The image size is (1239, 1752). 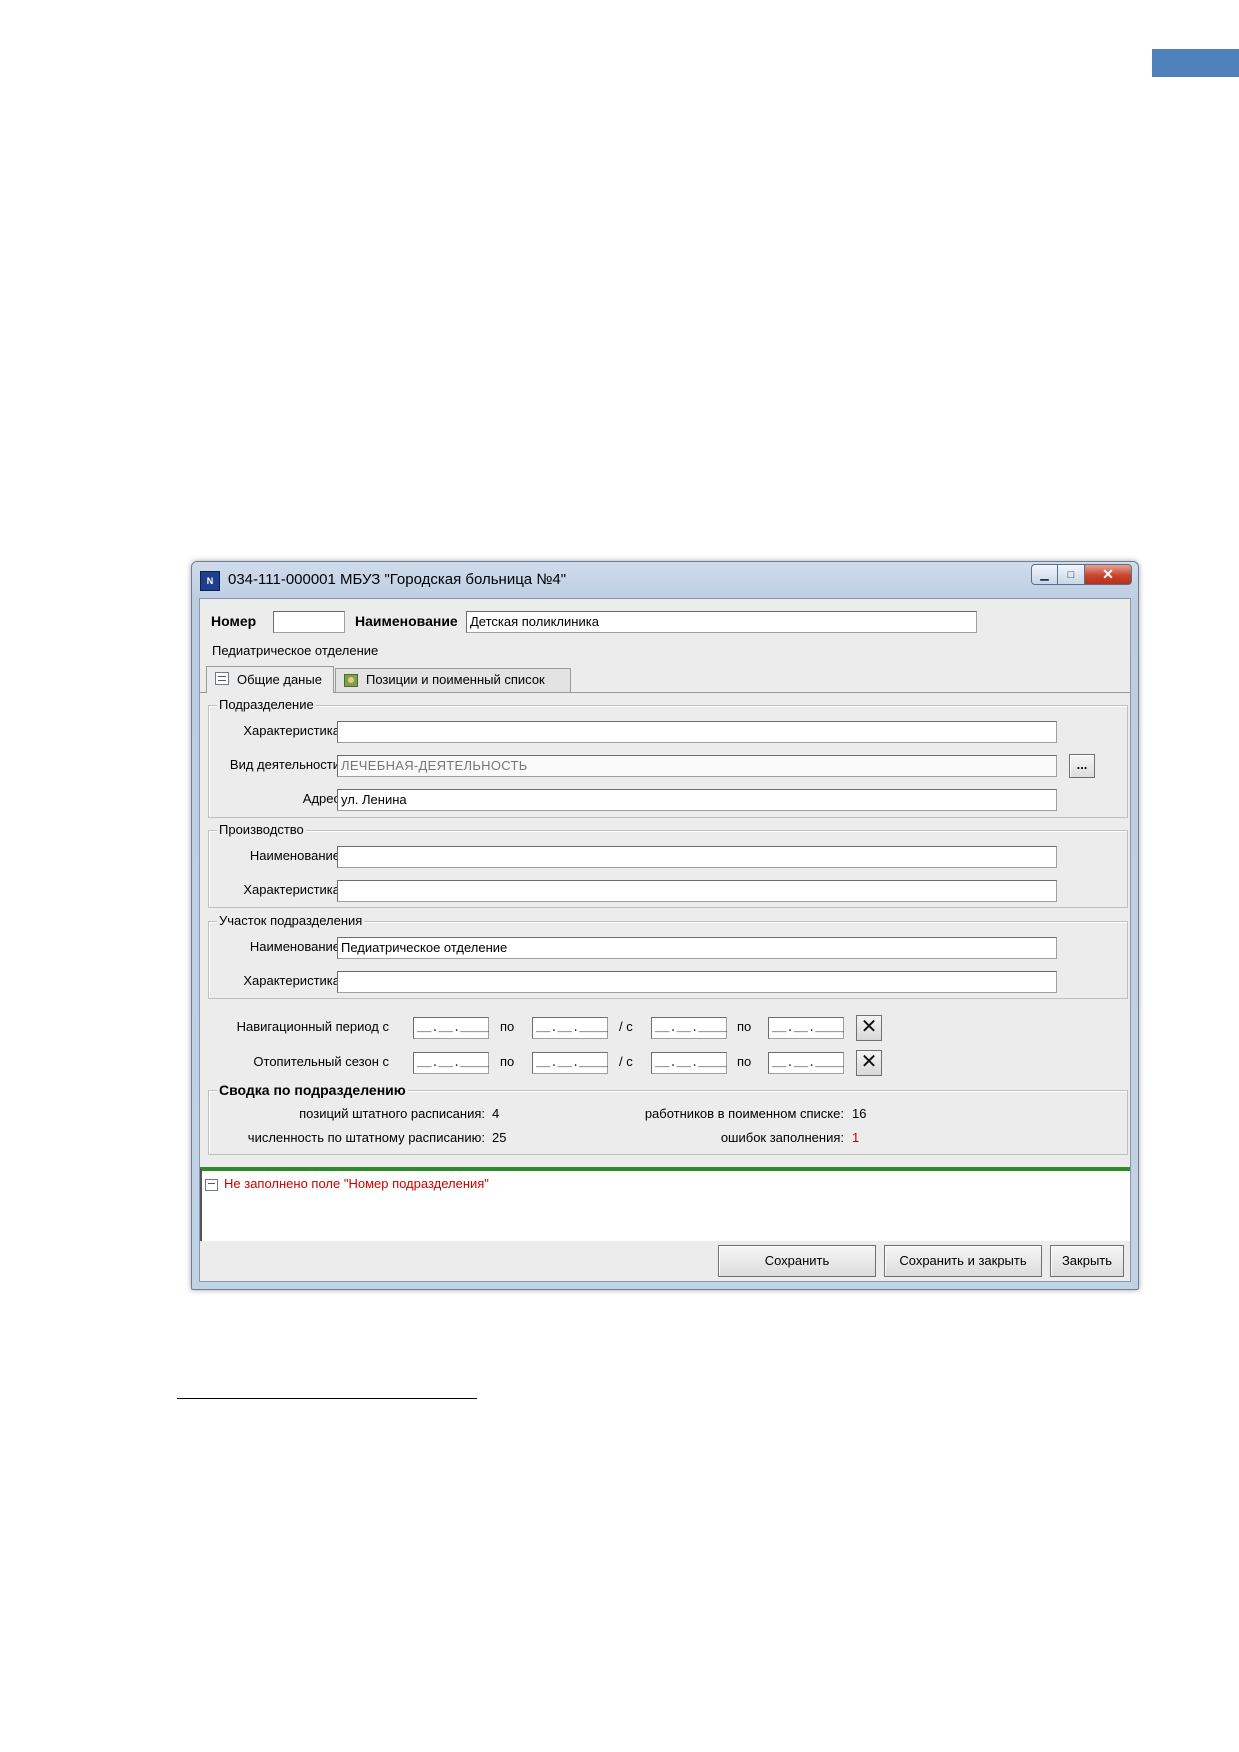 I want to click on validation-messages: Не заполнено поле "Номер подразделения", so click(x=665, y=1204).